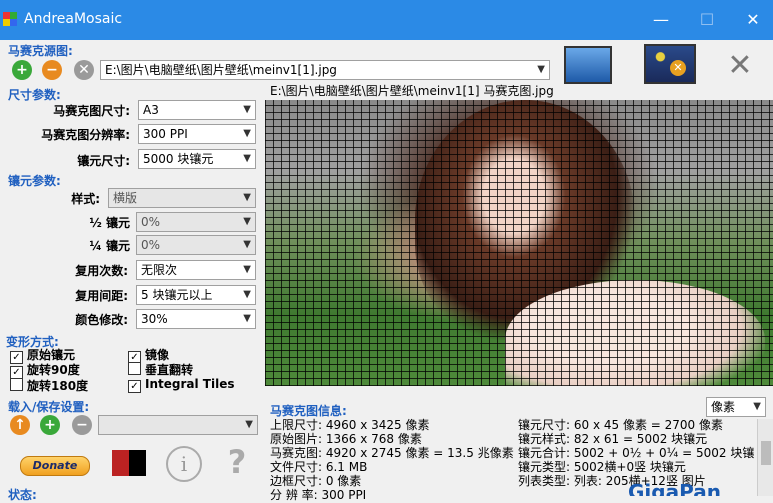 This screenshot has width=773, height=503. I want to click on load-settings-button: ↑, so click(20, 425).